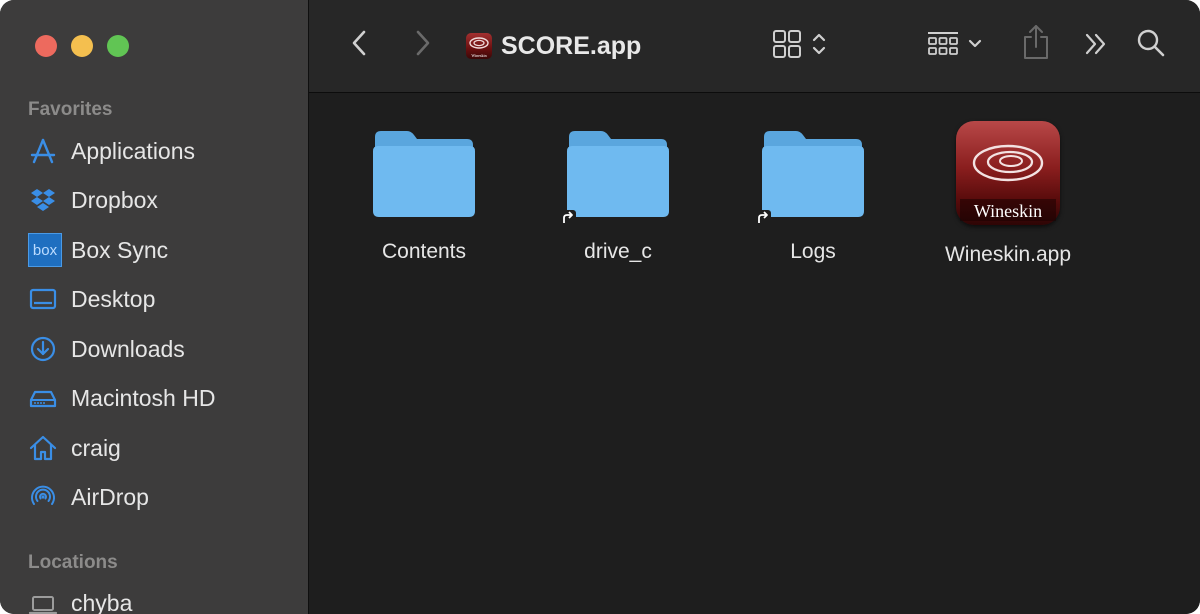  I want to click on dropbox-icon, so click(45, 200).